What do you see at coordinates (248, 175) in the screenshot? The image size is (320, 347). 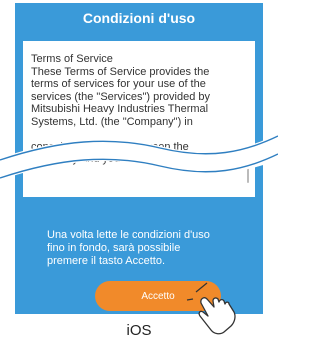 I see `scrollbar` at bounding box center [248, 175].